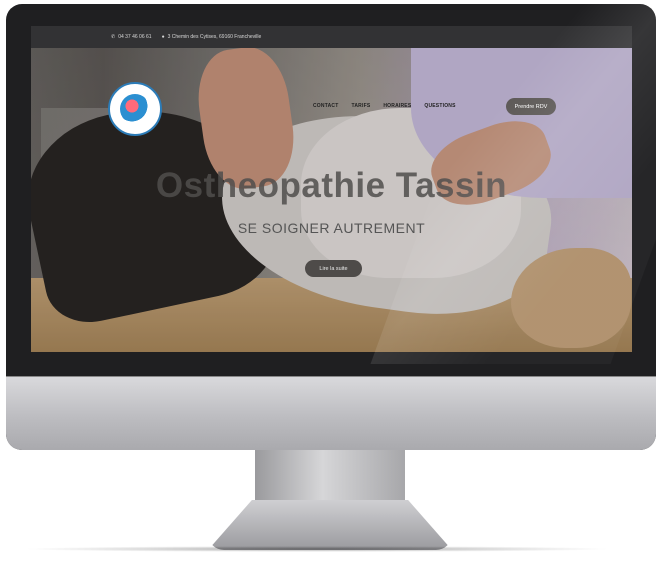  Describe the element at coordinates (317, 549) in the screenshot. I see `floor-shadow` at that location.